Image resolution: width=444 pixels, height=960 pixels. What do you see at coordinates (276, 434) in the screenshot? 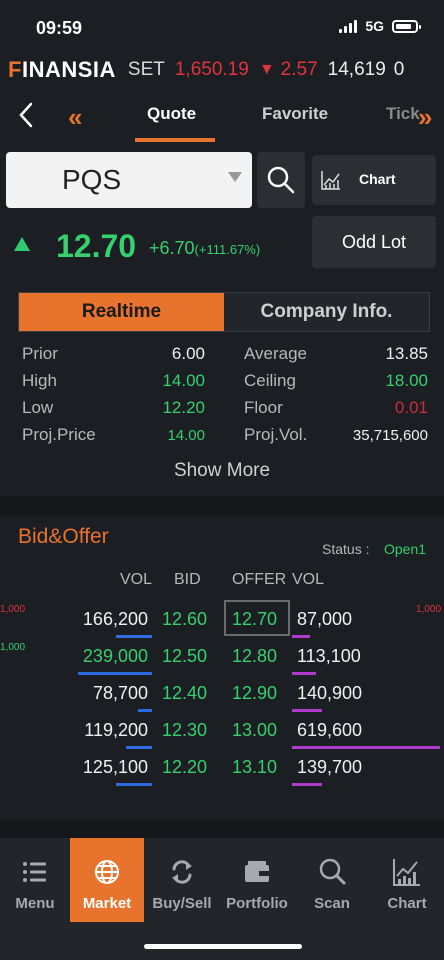
I see `stat-label: Proj.Vol.` at bounding box center [276, 434].